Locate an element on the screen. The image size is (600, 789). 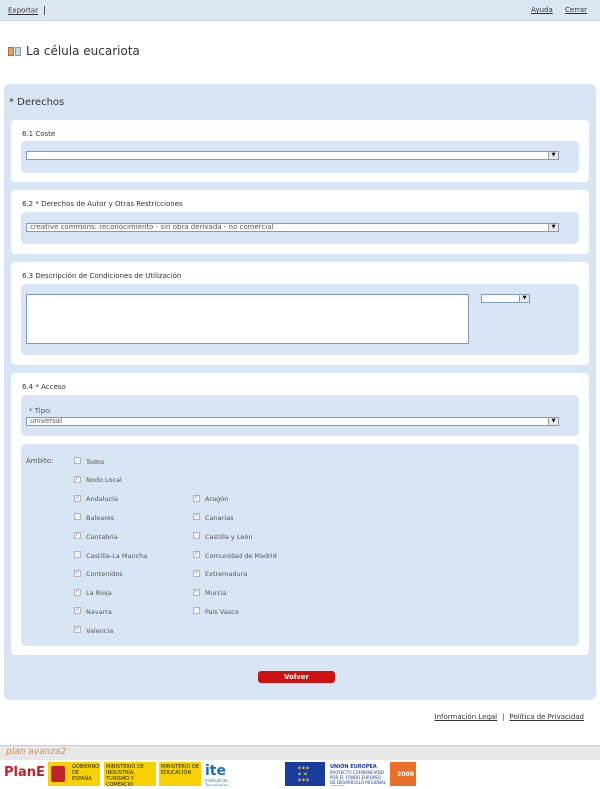
scope-checkbox-label: Murcia is located at coordinates (216, 593).